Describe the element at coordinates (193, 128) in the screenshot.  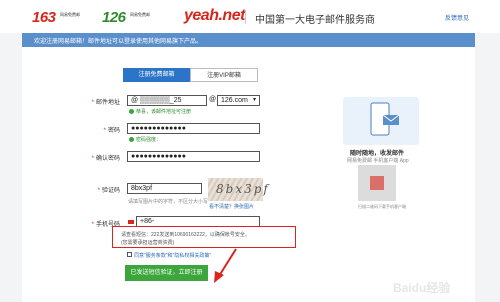
I see `password-field: ●●●●●●●●●●●●●` at that location.